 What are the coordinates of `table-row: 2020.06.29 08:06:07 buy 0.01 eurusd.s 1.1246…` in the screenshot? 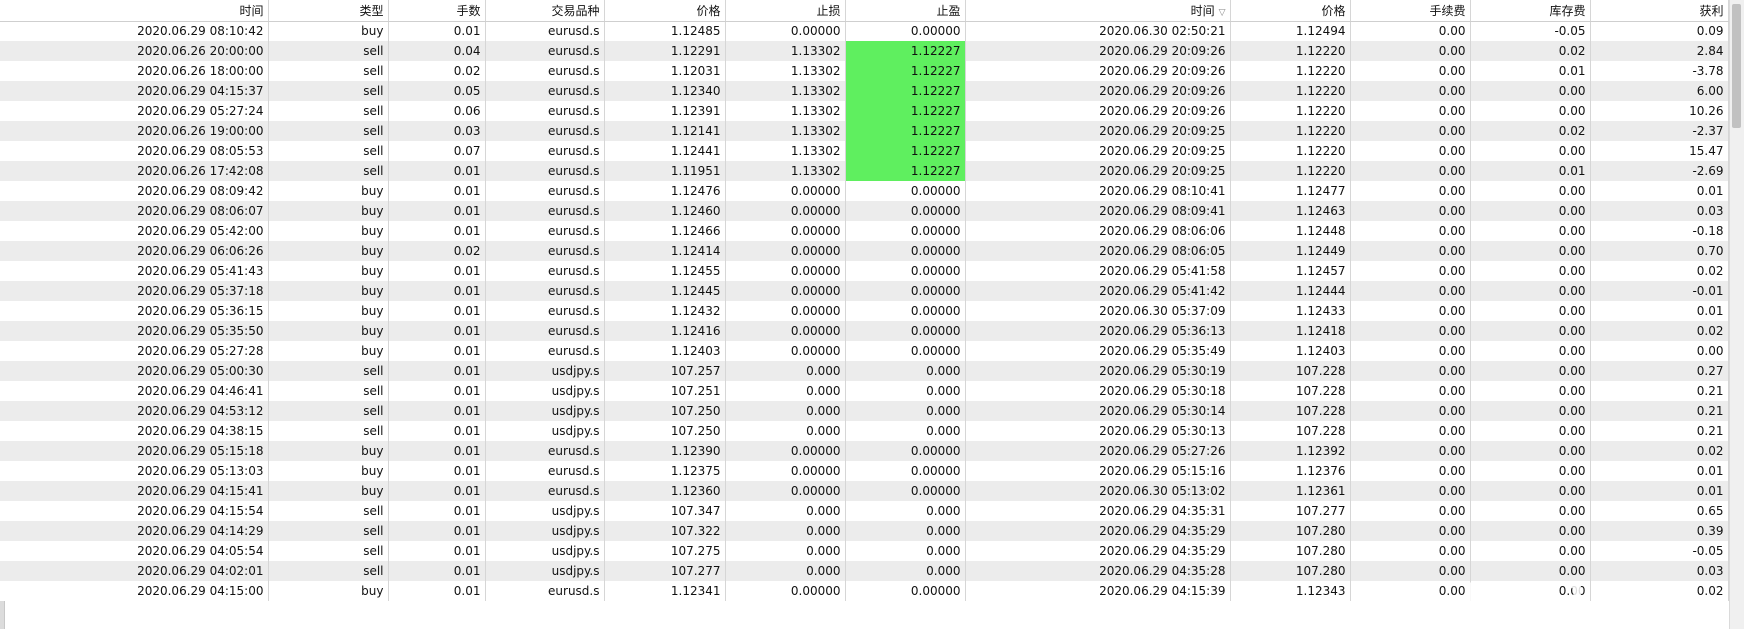 It's located at (864, 211).